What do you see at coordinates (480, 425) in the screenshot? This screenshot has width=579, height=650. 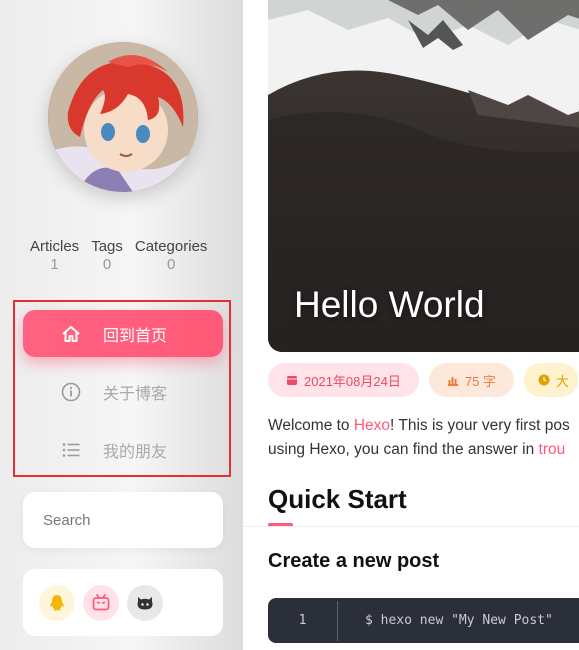 I see `intro-text: ! This is your very first pos` at bounding box center [480, 425].